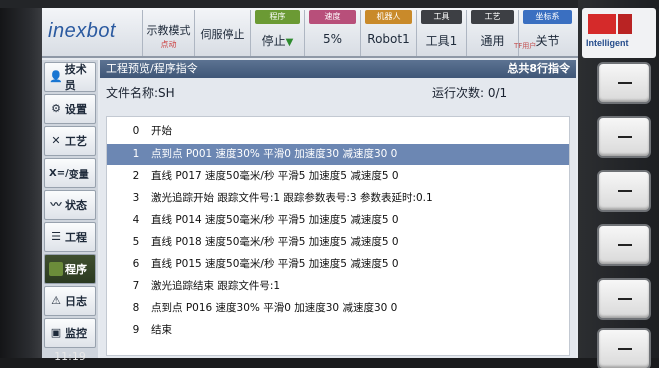 This screenshot has height=368, width=659. I want to click on sidebar-item-program: 程序, so click(70, 269).